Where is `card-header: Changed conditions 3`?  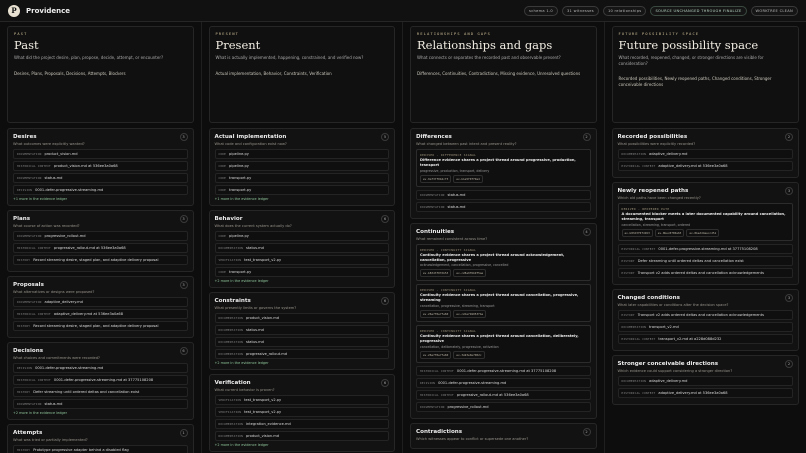 card-header: Changed conditions 3 is located at coordinates (705, 297).